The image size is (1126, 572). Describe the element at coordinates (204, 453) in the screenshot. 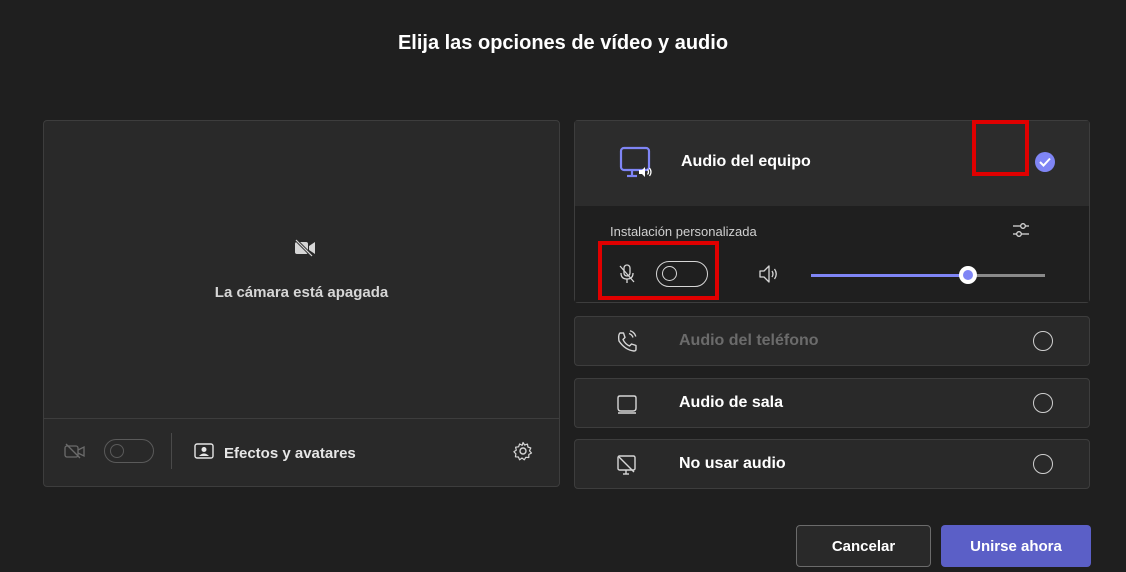

I see `effects-icon` at that location.